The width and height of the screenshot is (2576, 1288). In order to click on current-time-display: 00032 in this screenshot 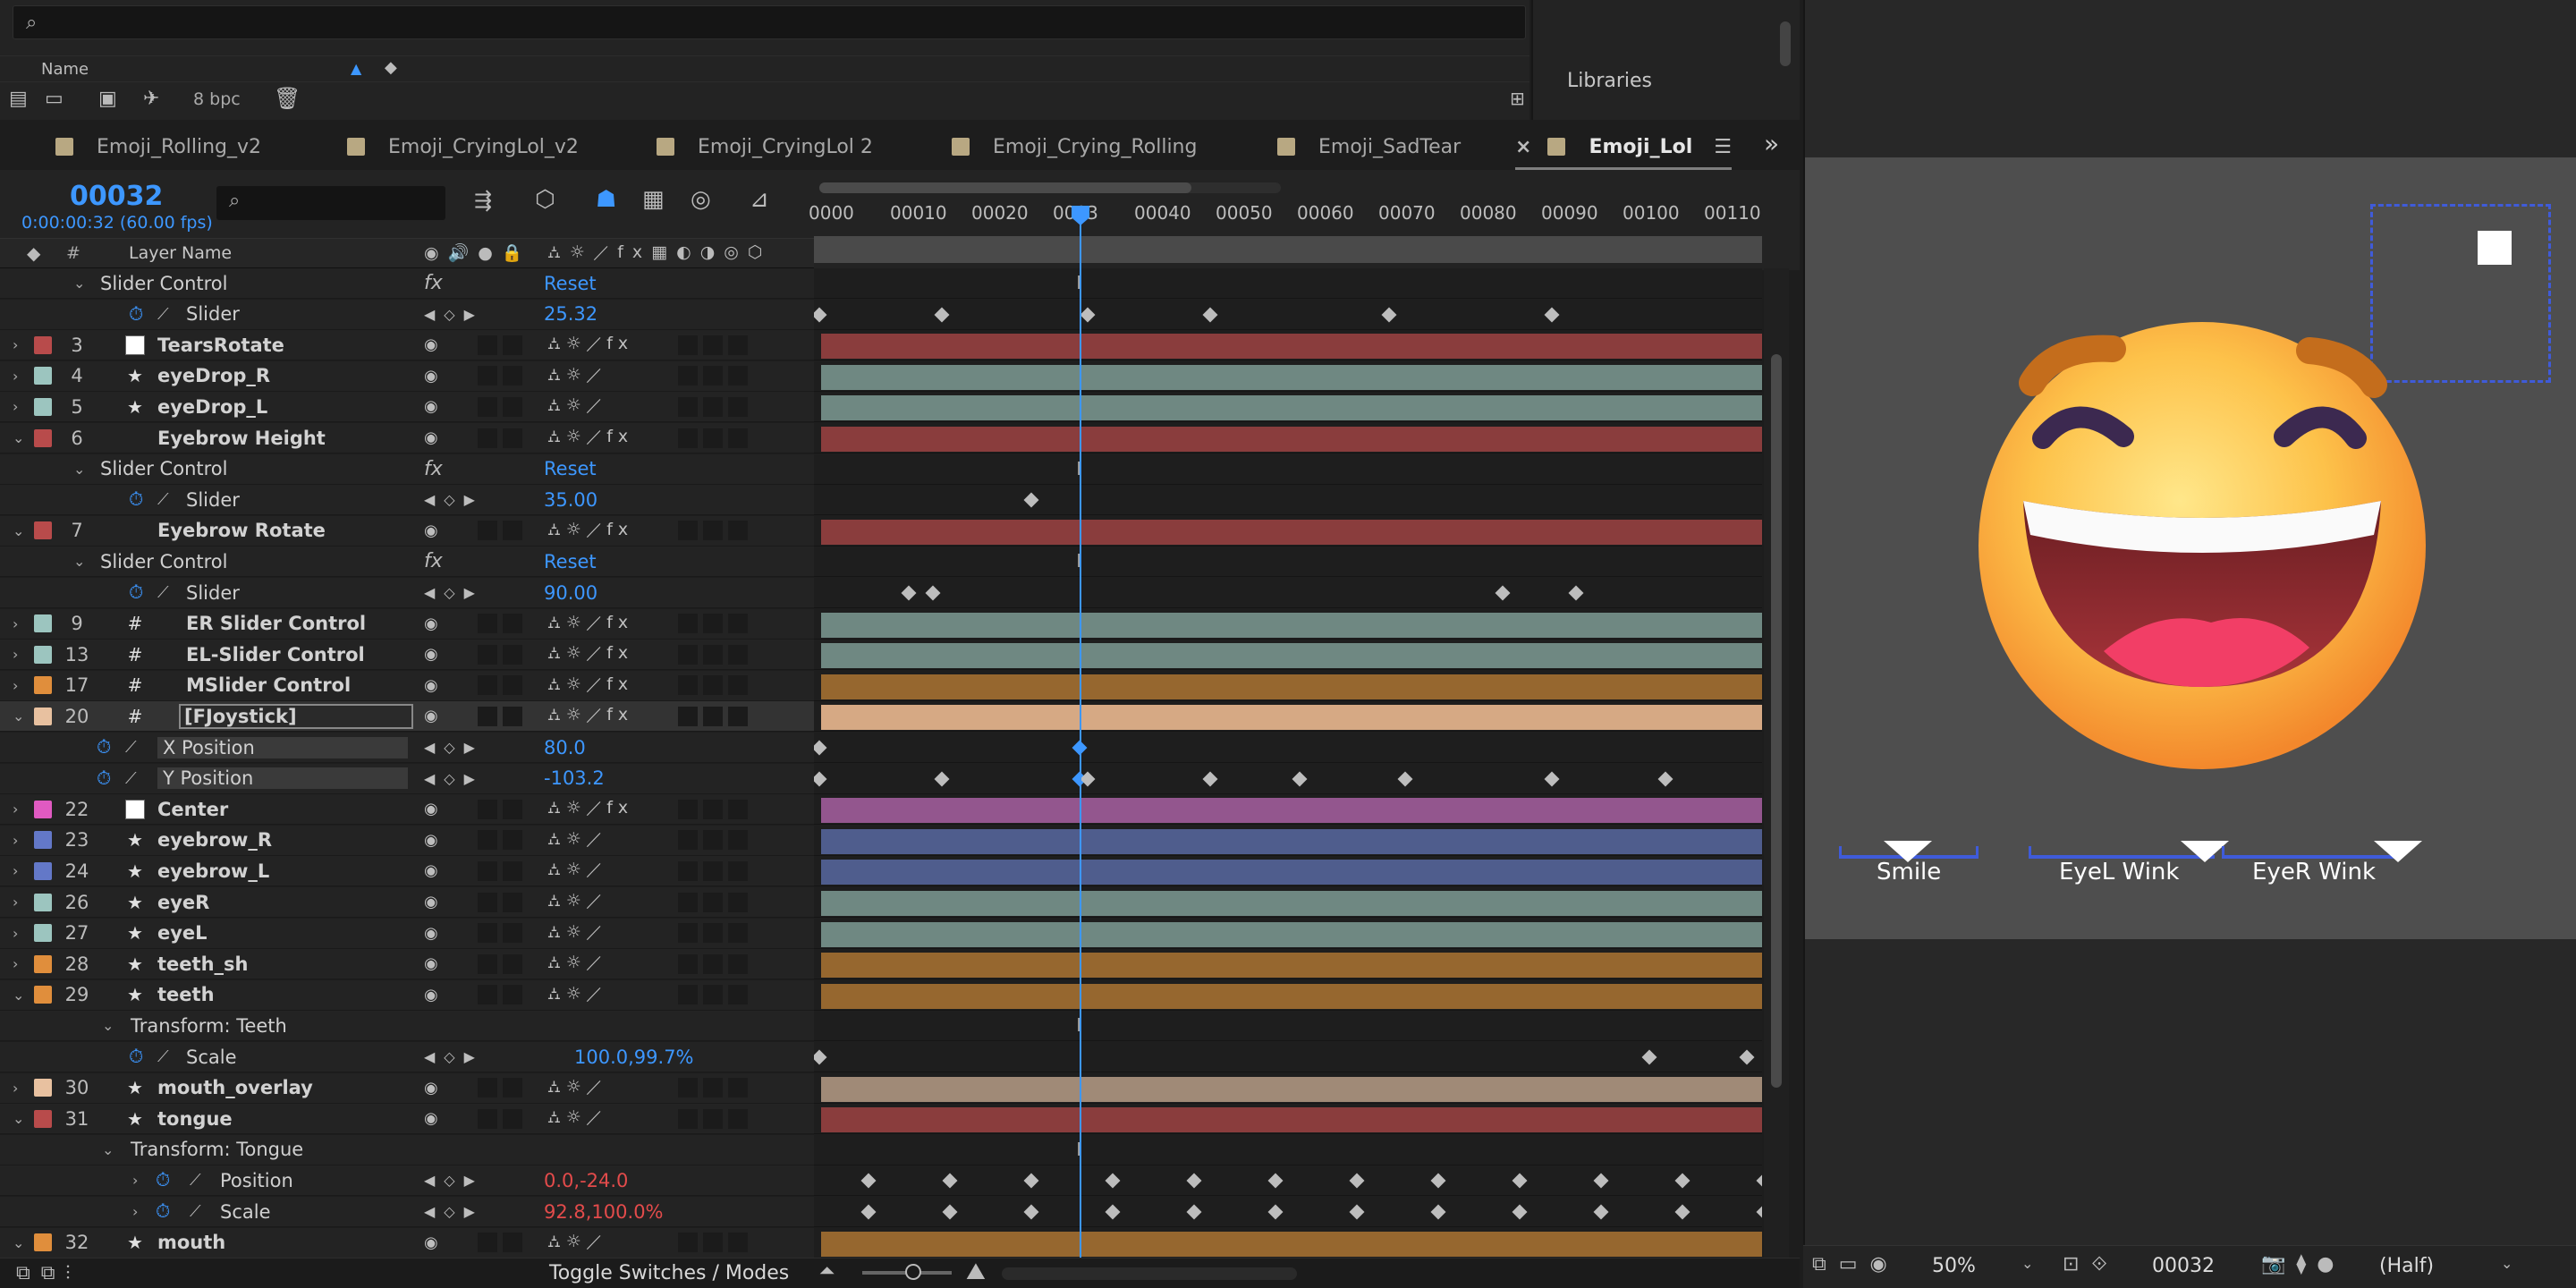, I will do `click(116, 196)`.